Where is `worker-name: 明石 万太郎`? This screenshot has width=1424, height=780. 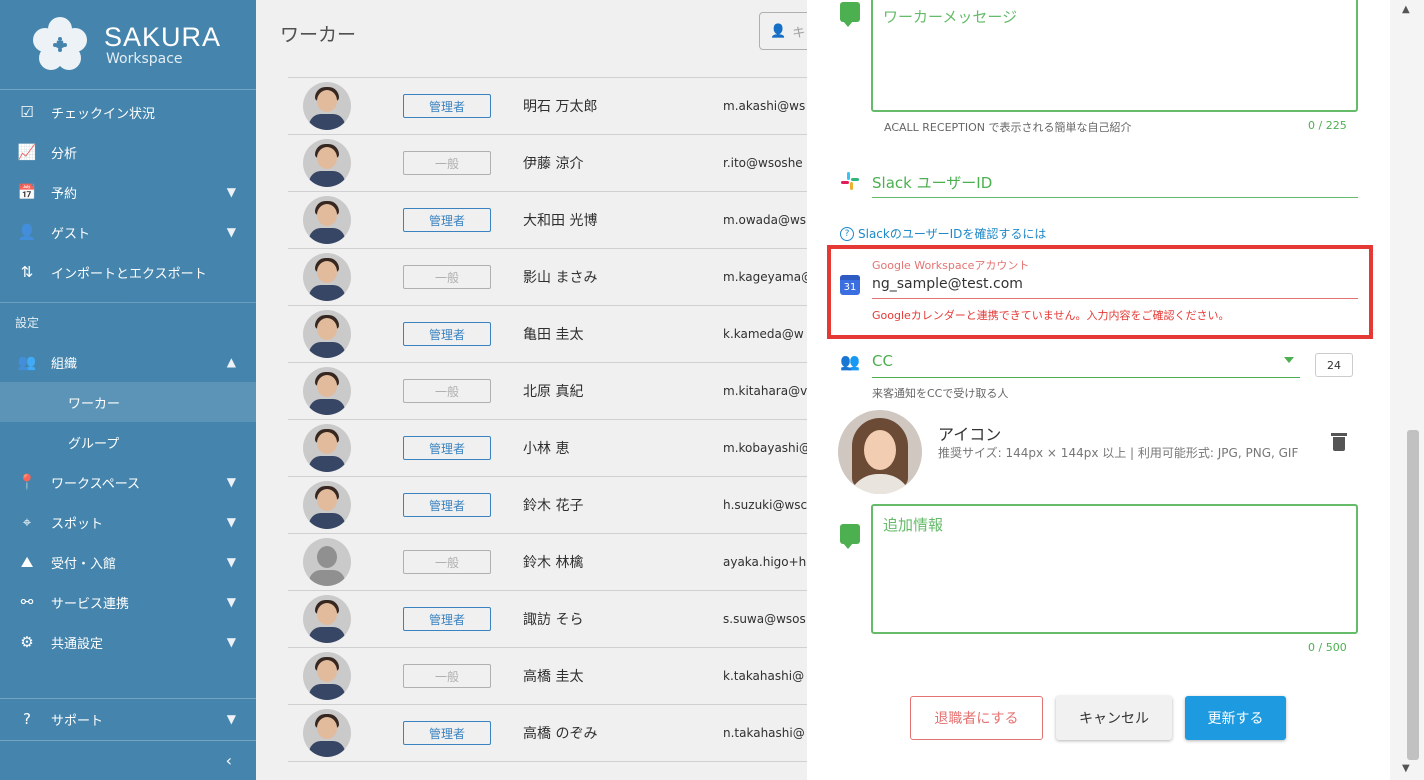
worker-name: 明石 万太郎 is located at coordinates (560, 107).